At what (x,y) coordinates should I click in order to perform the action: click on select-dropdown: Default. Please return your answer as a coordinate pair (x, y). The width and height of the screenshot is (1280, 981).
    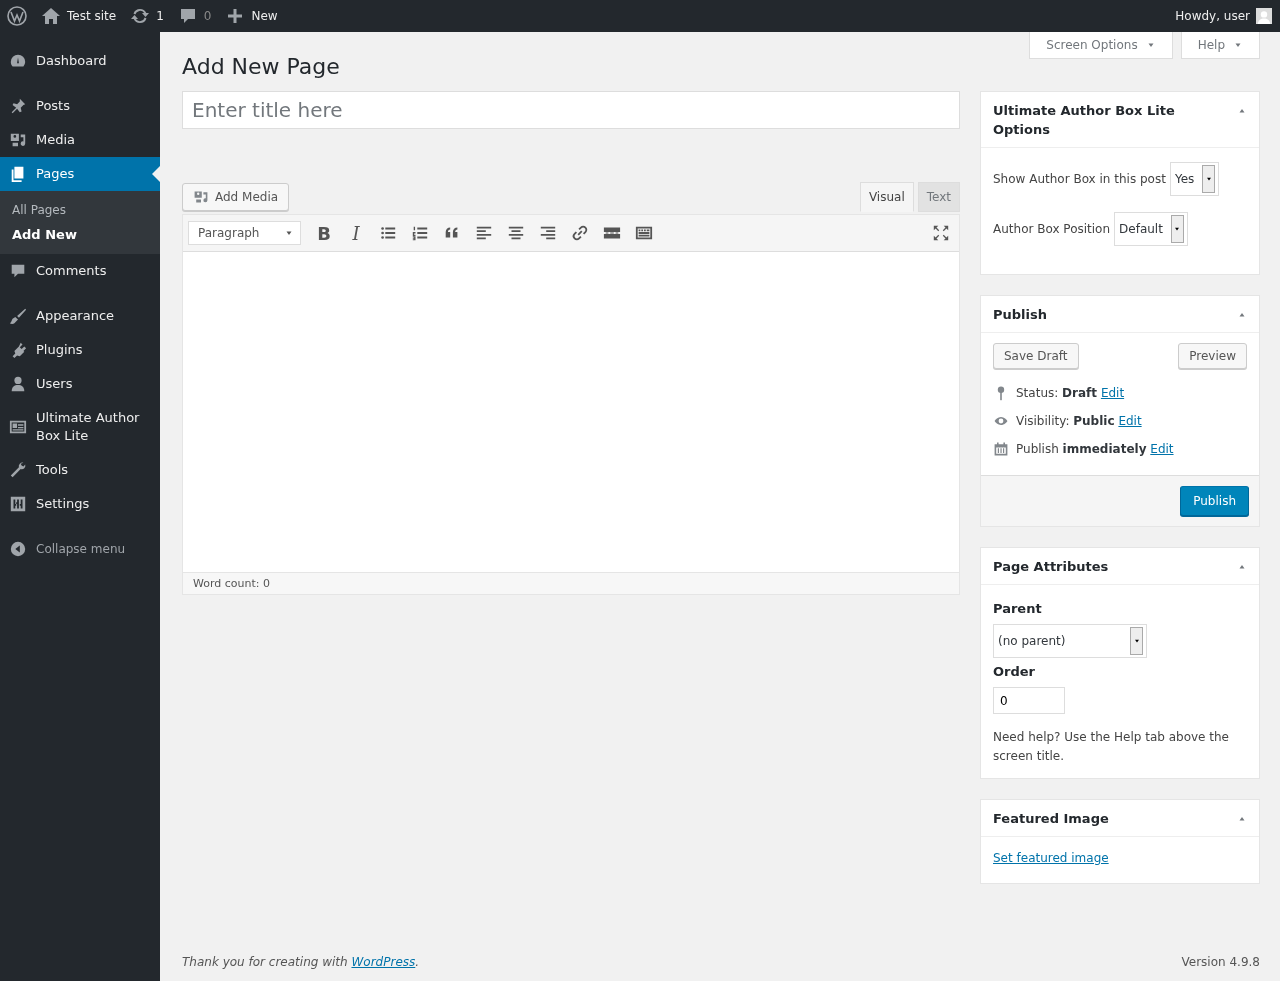
    Looking at the image, I should click on (1151, 229).